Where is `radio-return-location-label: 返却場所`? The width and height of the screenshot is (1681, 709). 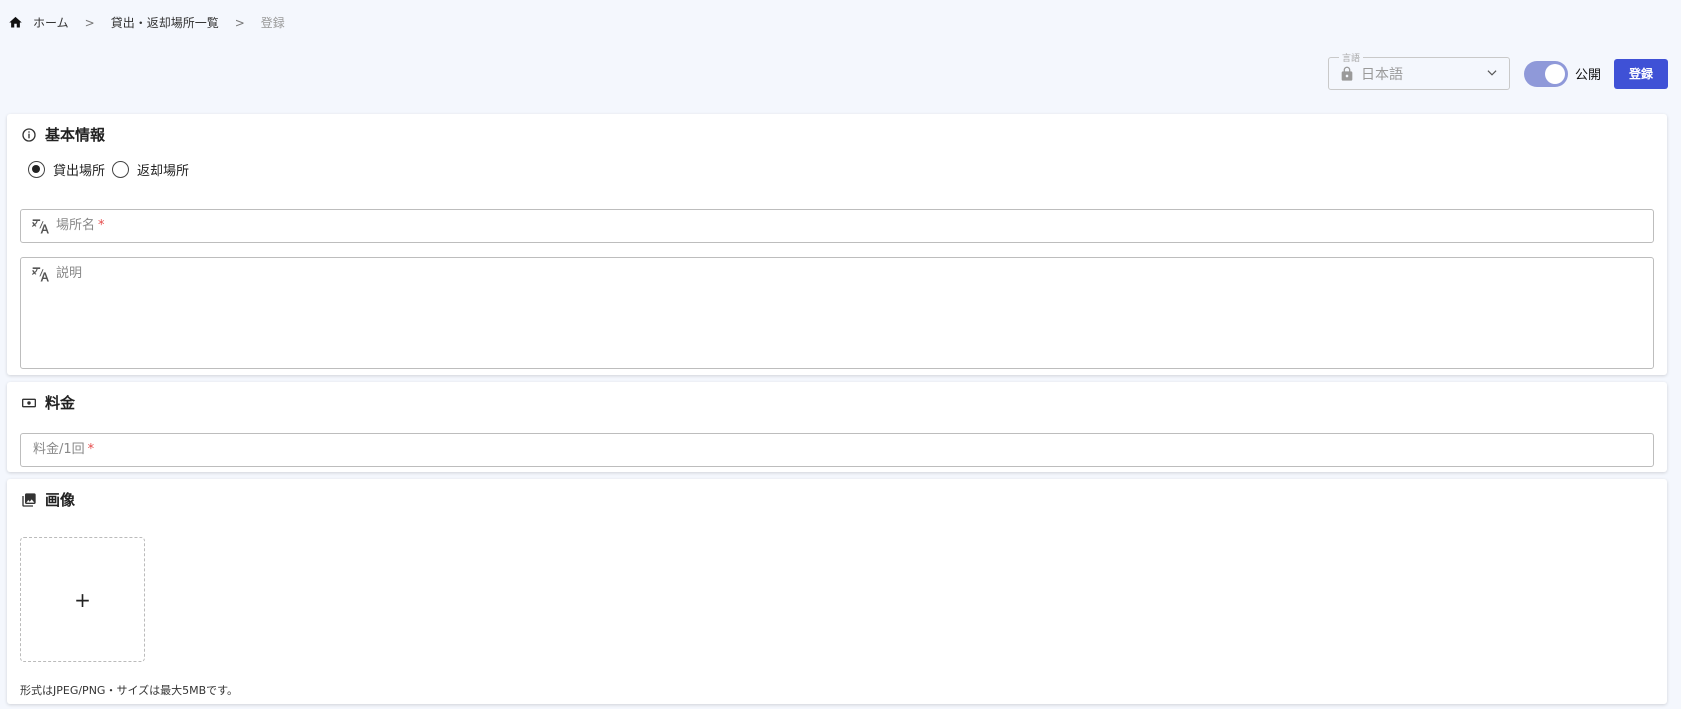 radio-return-location-label: 返却場所 is located at coordinates (163, 171).